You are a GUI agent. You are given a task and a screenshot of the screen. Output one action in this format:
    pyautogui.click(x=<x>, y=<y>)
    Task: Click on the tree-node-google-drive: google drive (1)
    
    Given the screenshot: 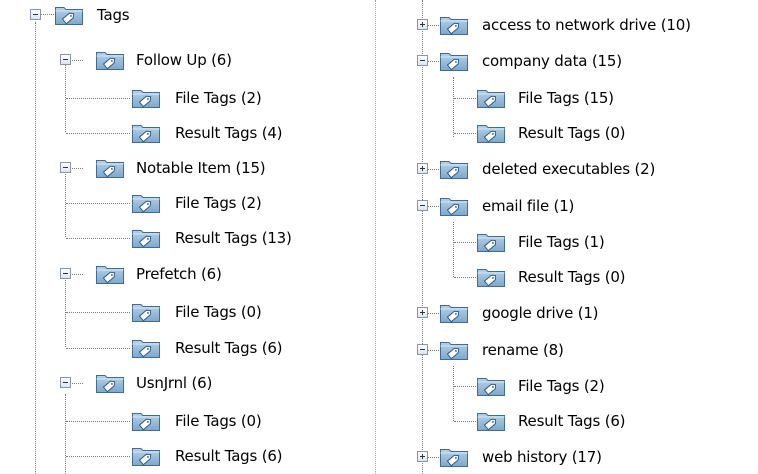 What is the action you would take?
    pyautogui.click(x=533, y=313)
    